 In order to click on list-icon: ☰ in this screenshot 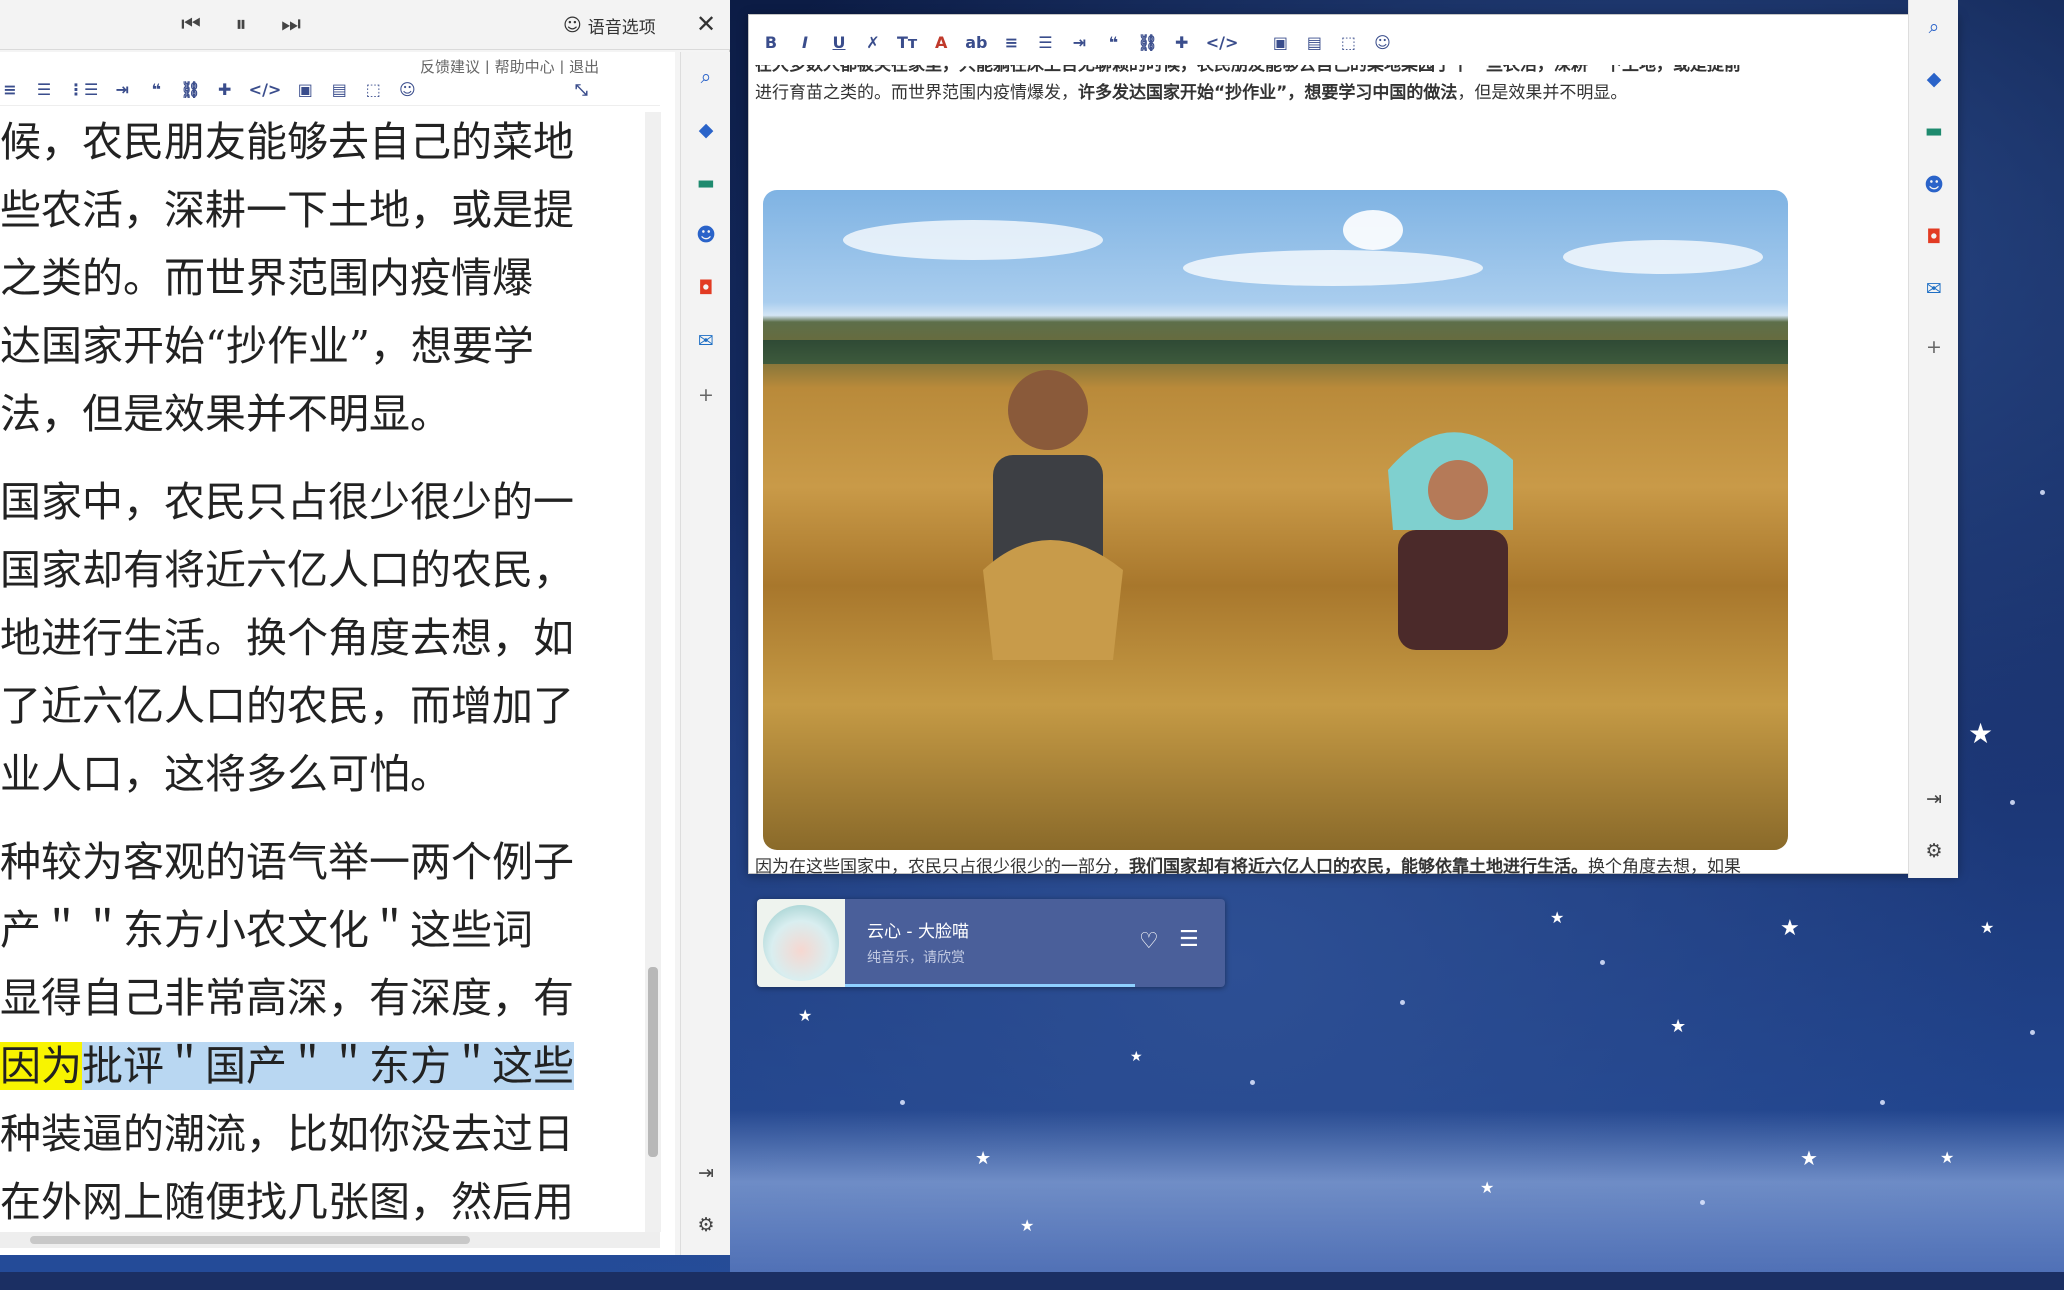, I will do `click(1045, 42)`.